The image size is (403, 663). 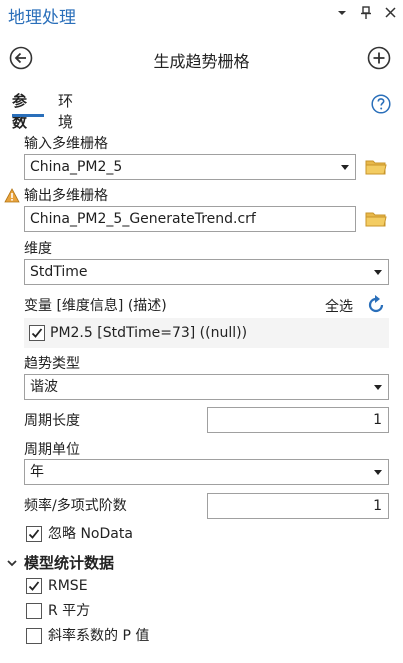 What do you see at coordinates (149, 333) in the screenshot?
I see `variable-item-label: PM2.5 [StdTime=73] ((null))` at bounding box center [149, 333].